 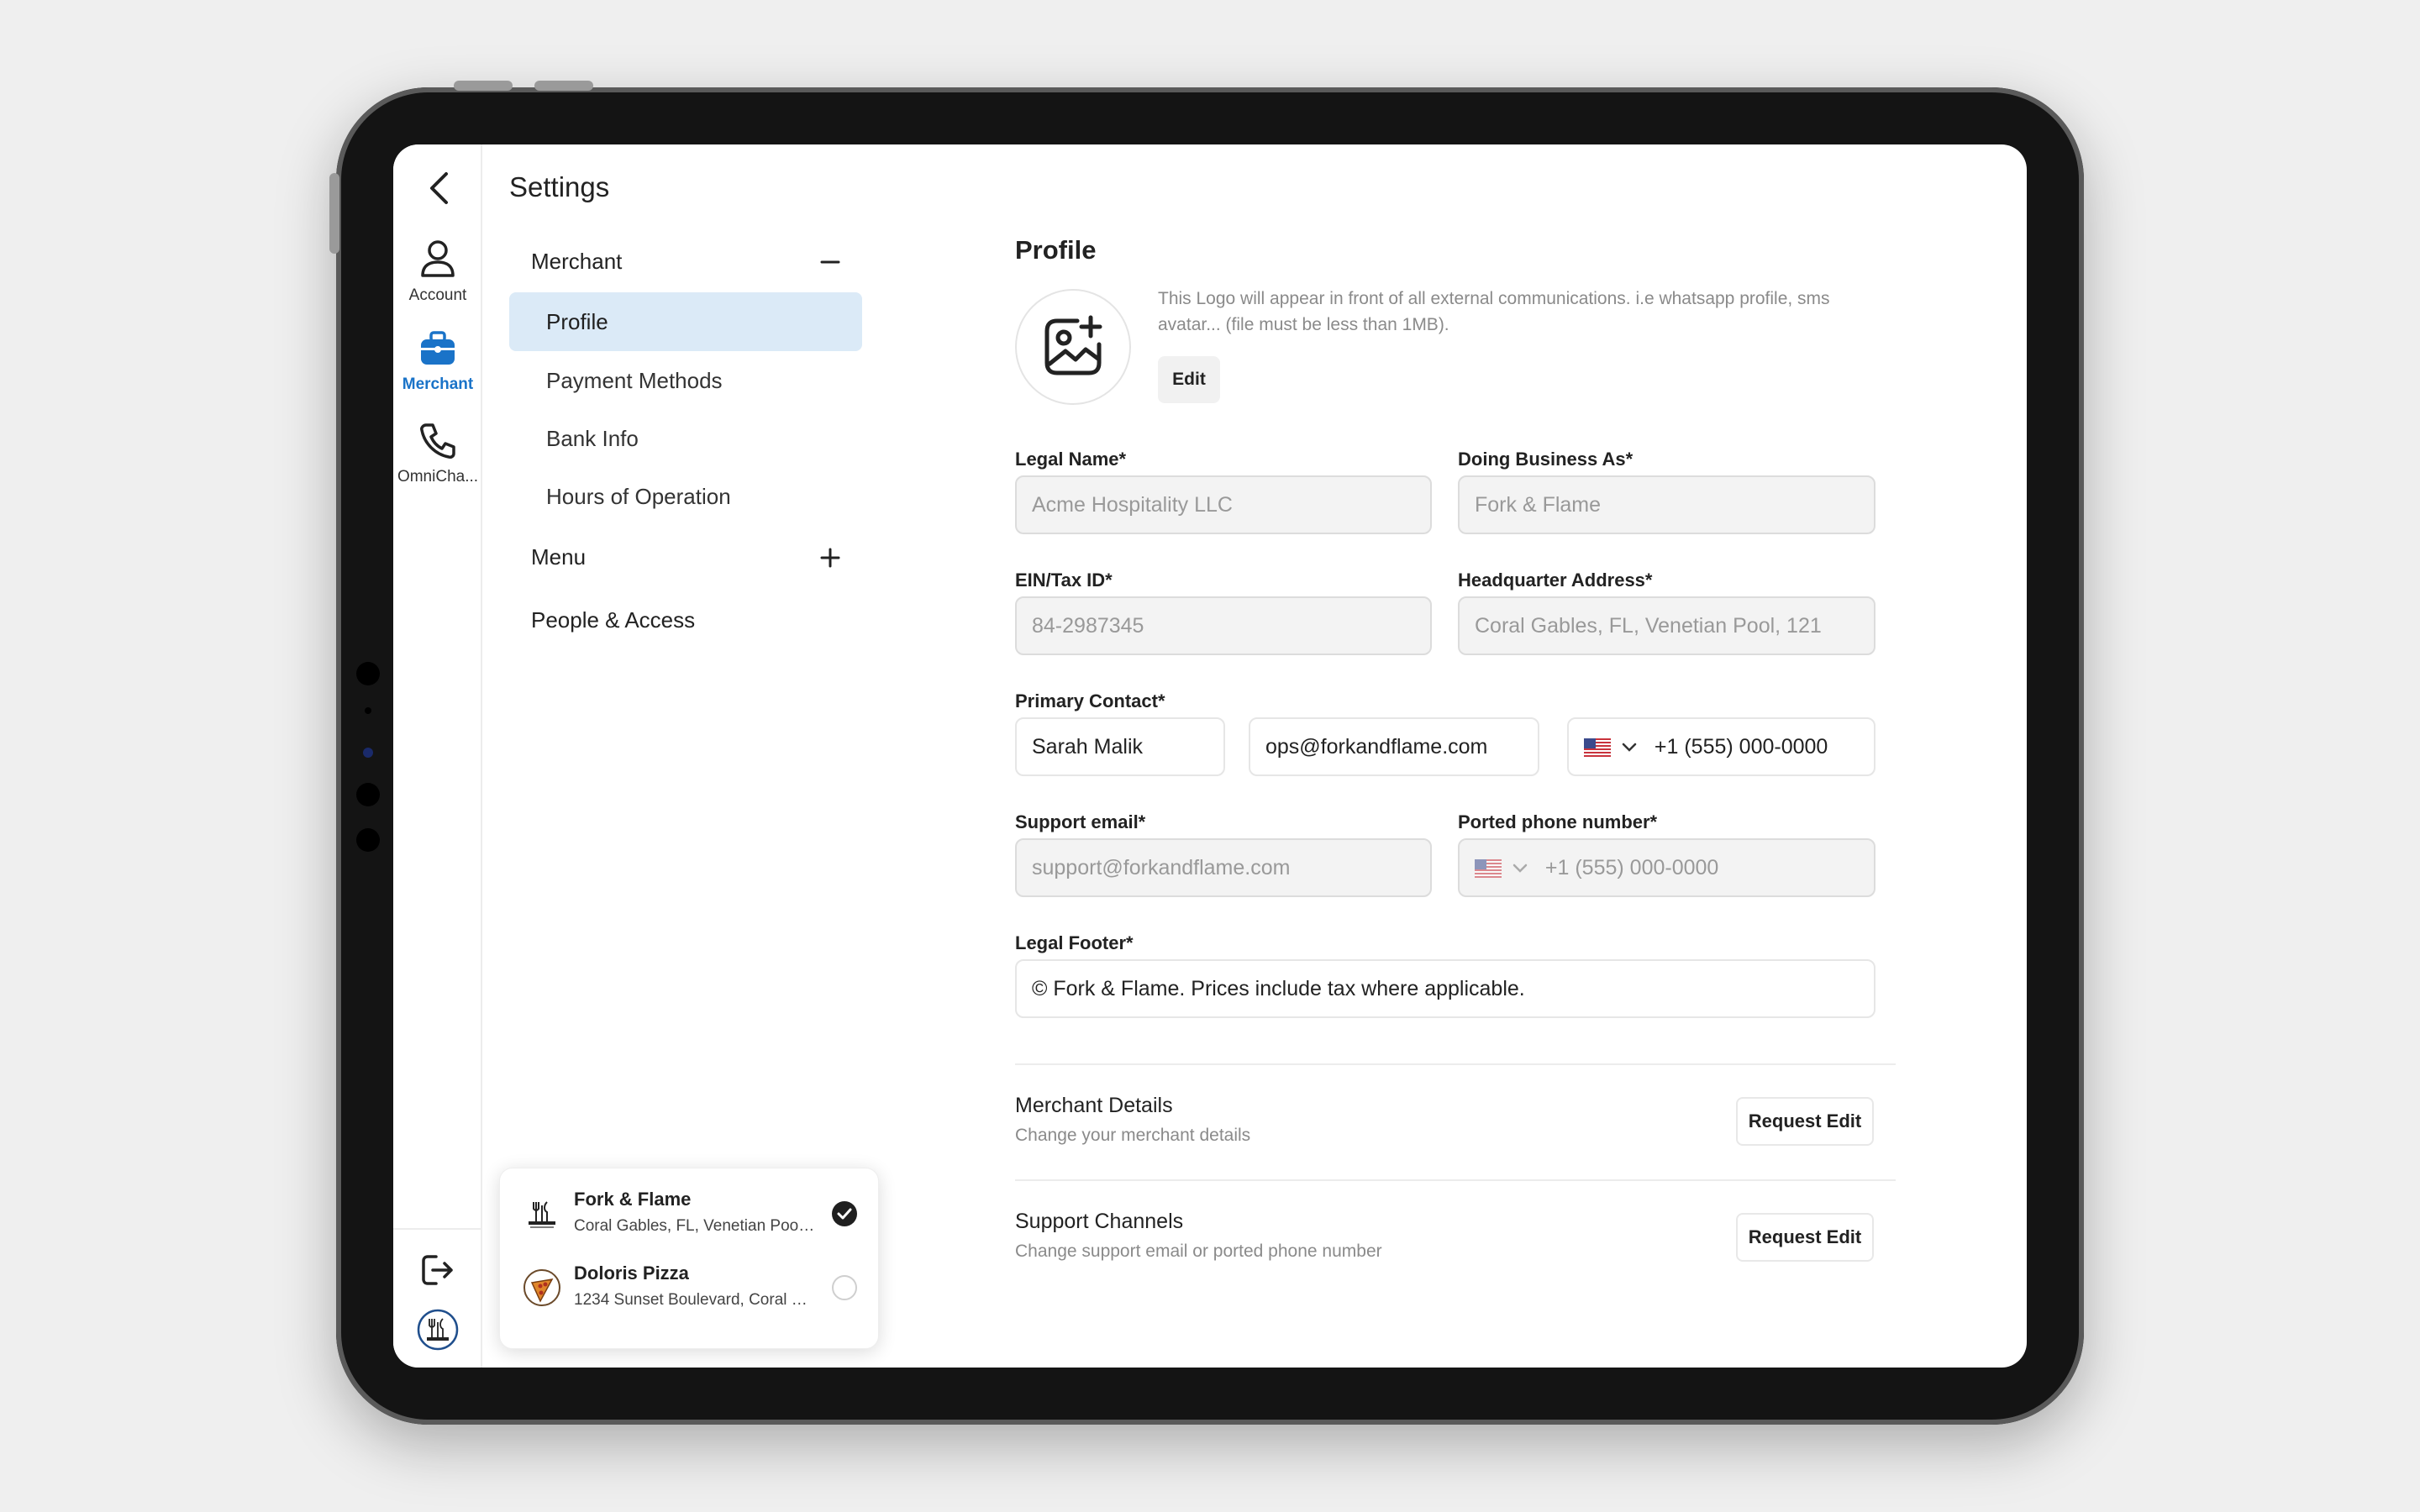 I want to click on rail-item-merchant: Merchant, so click(x=437, y=361).